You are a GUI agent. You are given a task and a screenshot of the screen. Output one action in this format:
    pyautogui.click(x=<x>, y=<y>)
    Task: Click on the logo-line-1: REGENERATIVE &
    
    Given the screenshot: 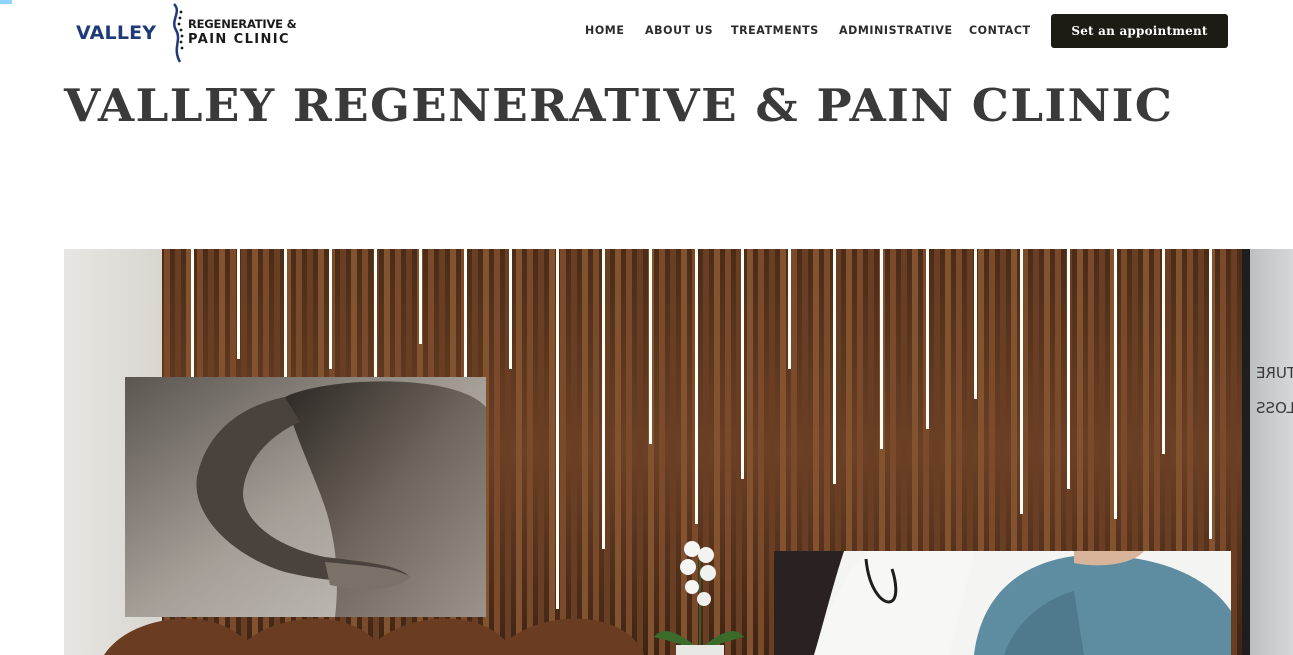 What is the action you would take?
    pyautogui.click(x=242, y=24)
    